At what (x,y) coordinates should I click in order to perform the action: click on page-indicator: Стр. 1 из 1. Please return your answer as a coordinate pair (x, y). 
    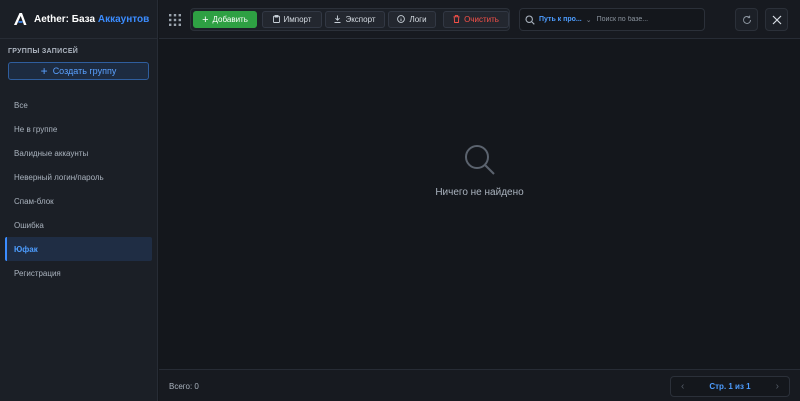
    Looking at the image, I should click on (730, 386).